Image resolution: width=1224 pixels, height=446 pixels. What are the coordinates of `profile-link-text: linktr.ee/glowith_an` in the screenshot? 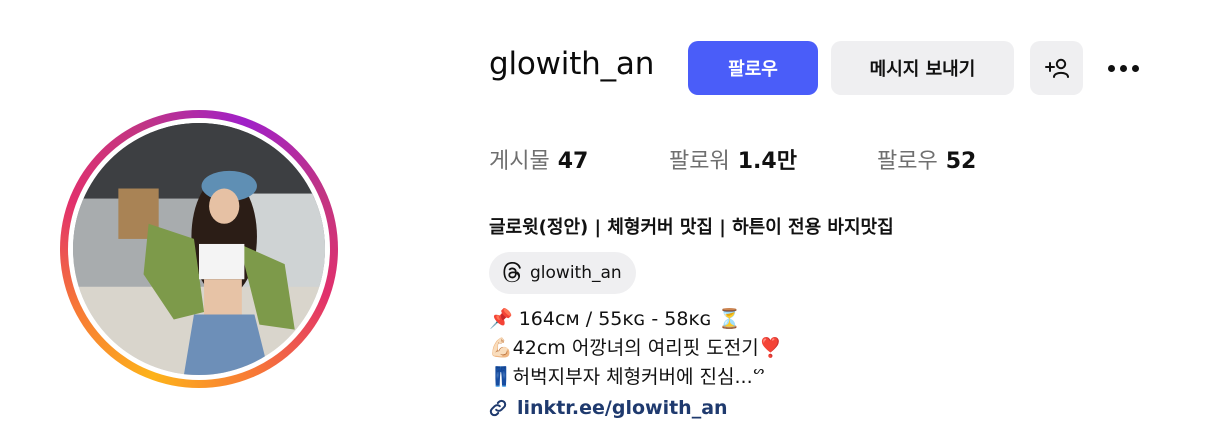 It's located at (622, 408).